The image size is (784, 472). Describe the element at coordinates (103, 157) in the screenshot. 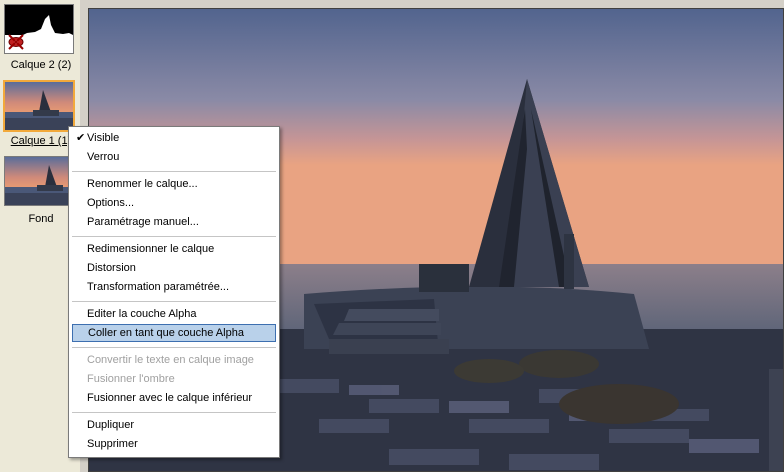

I see `menu-item-label: Verrou` at that location.